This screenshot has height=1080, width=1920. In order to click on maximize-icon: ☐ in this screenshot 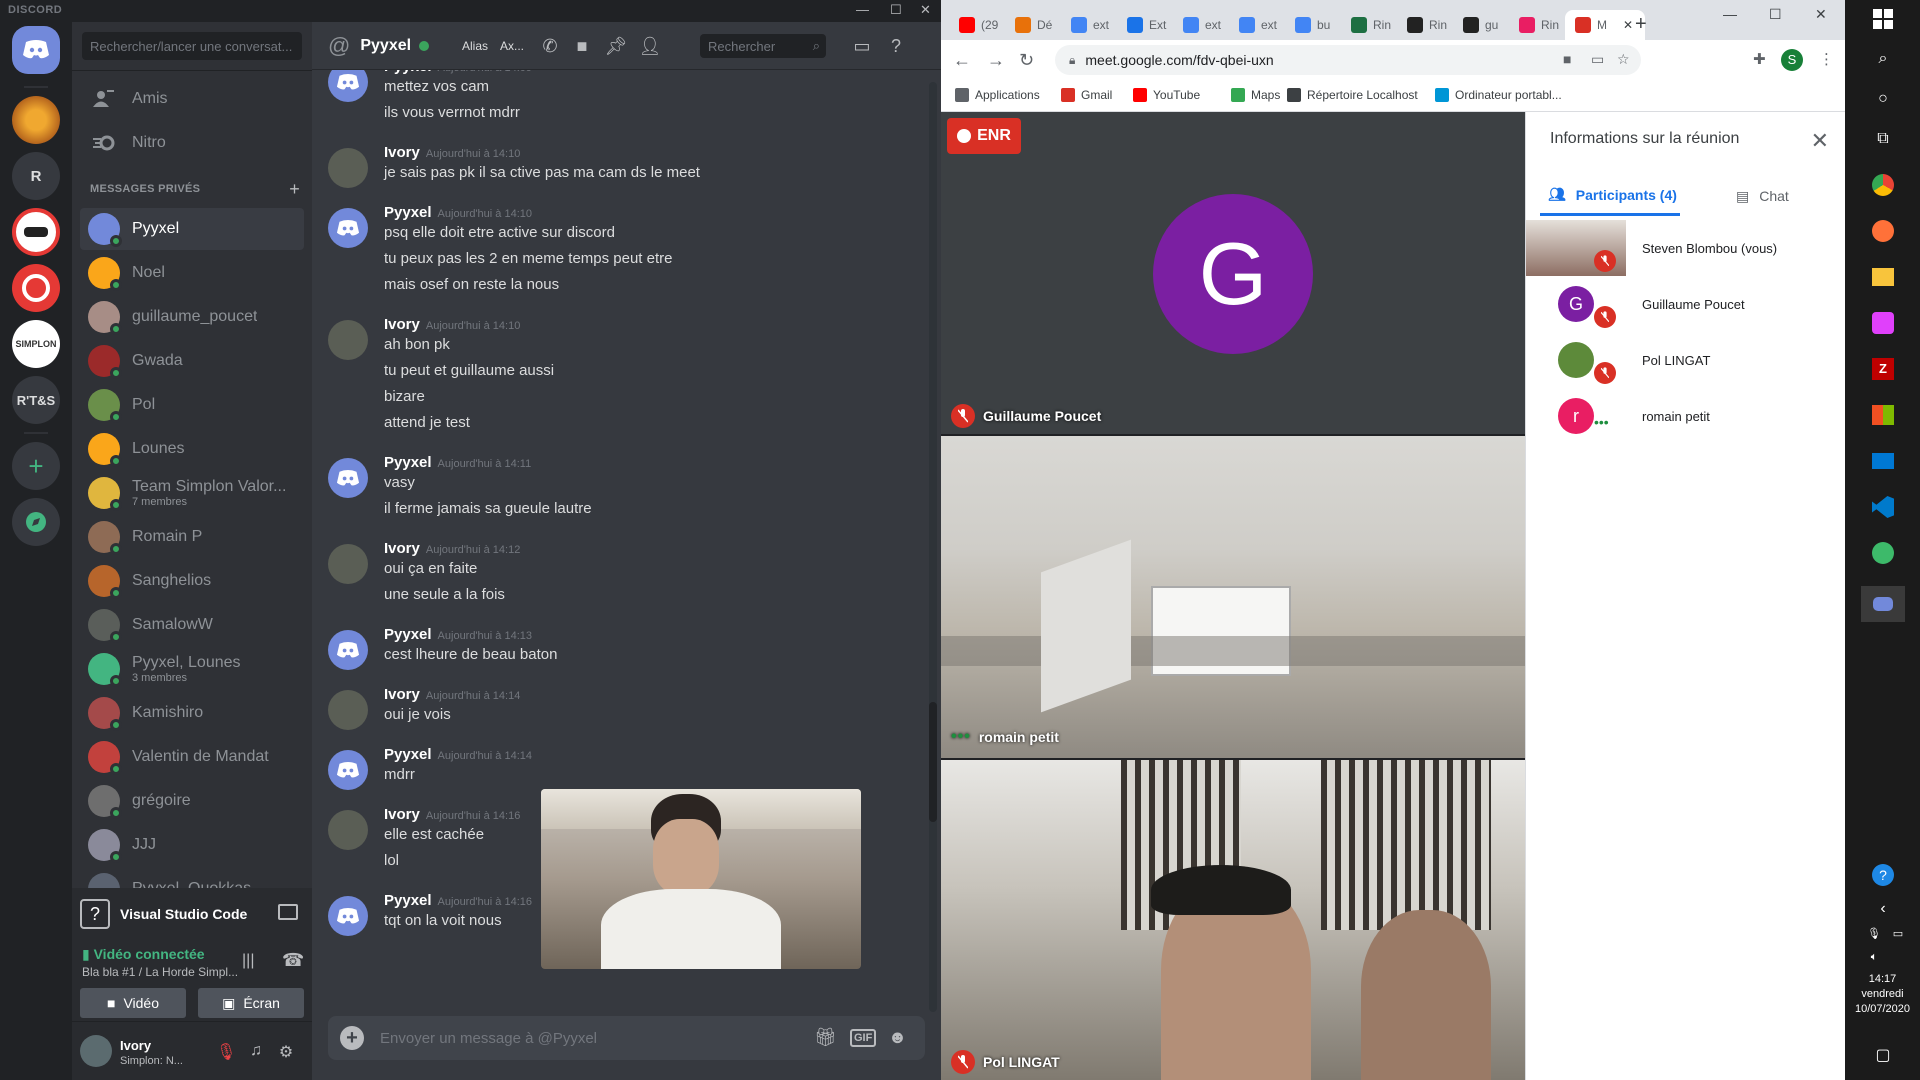, I will do `click(1775, 14)`.